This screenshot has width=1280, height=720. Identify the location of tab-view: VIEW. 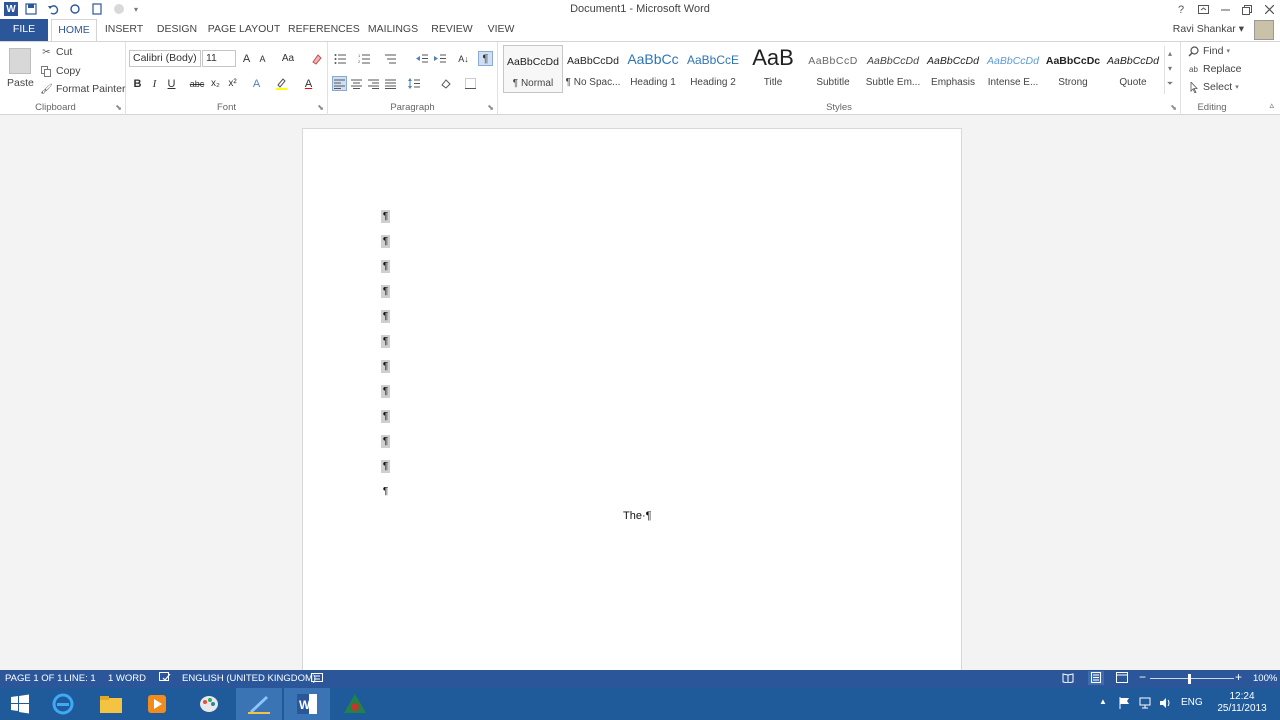
(501, 30).